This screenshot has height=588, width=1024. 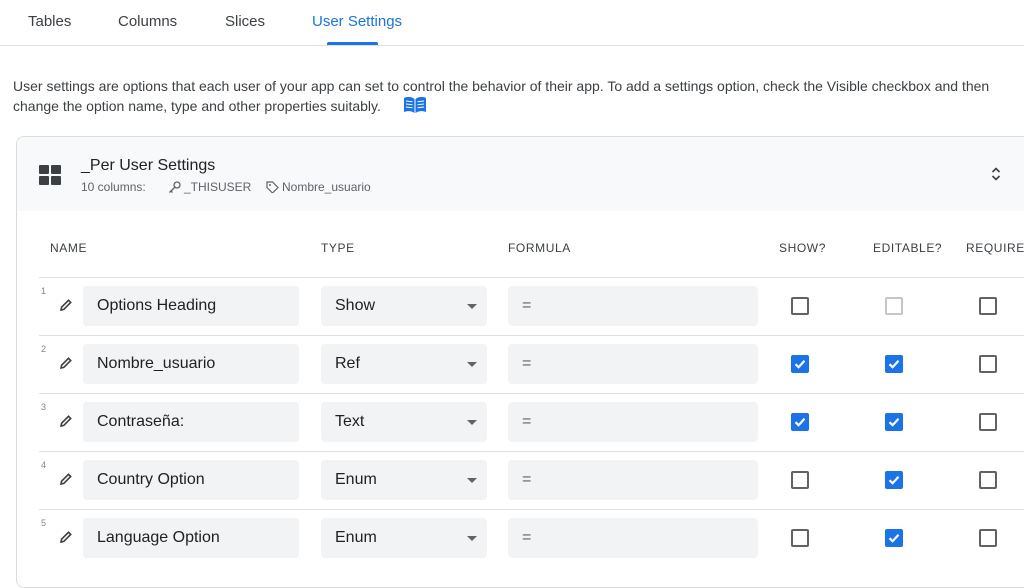 What do you see at coordinates (326, 187) in the screenshot?
I see `label-column-label: Nombre_usuario` at bounding box center [326, 187].